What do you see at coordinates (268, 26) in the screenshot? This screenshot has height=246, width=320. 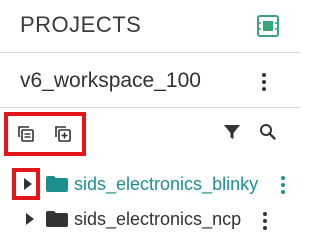 I see `chip-icon` at bounding box center [268, 26].